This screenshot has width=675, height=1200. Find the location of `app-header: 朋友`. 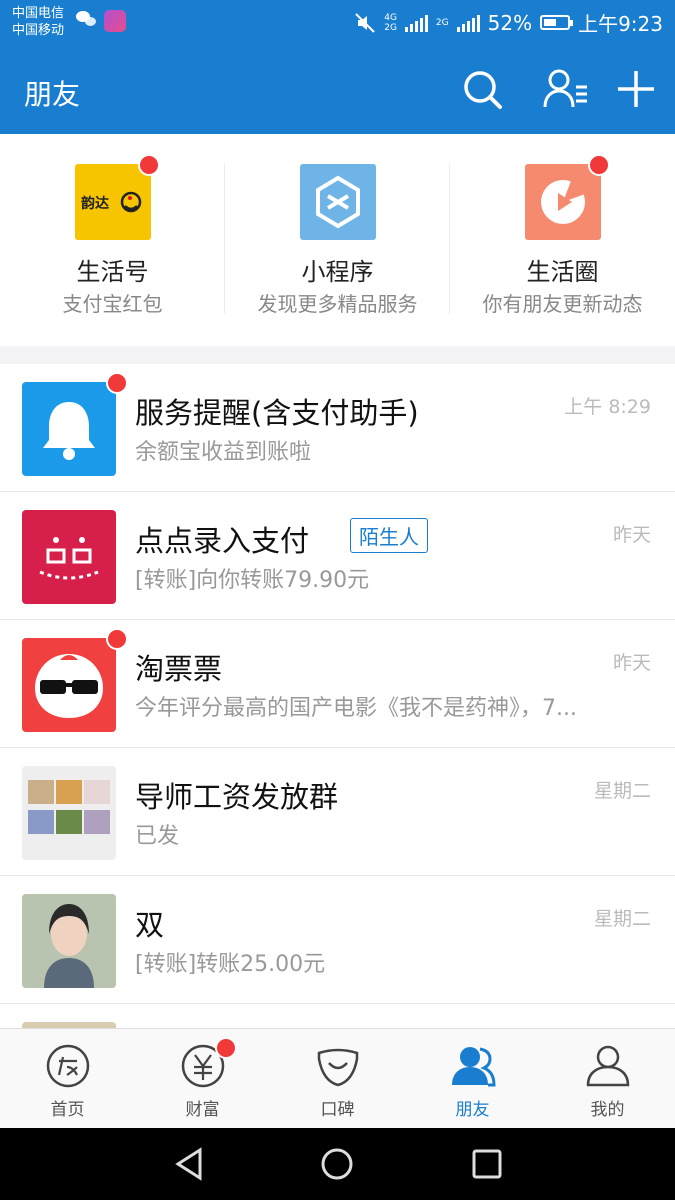

app-header: 朋友 is located at coordinates (337, 89).